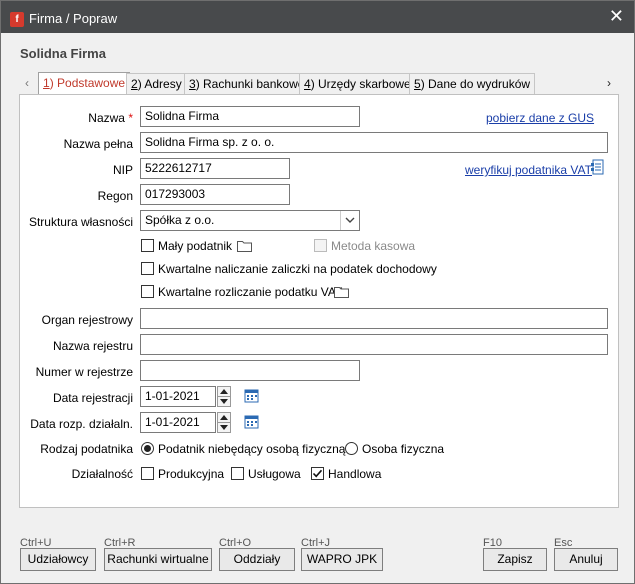 The image size is (635, 584). What do you see at coordinates (215, 168) in the screenshot?
I see `nip-input: 5222612717` at bounding box center [215, 168].